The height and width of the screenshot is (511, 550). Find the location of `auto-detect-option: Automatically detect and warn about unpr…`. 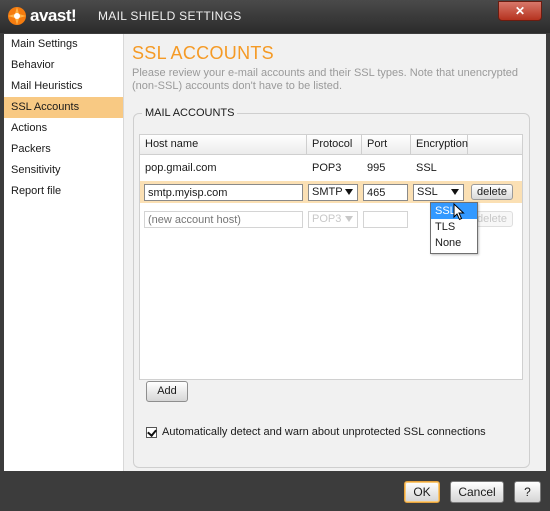

auto-detect-option: Automatically detect and warn about unpr… is located at coordinates (316, 432).